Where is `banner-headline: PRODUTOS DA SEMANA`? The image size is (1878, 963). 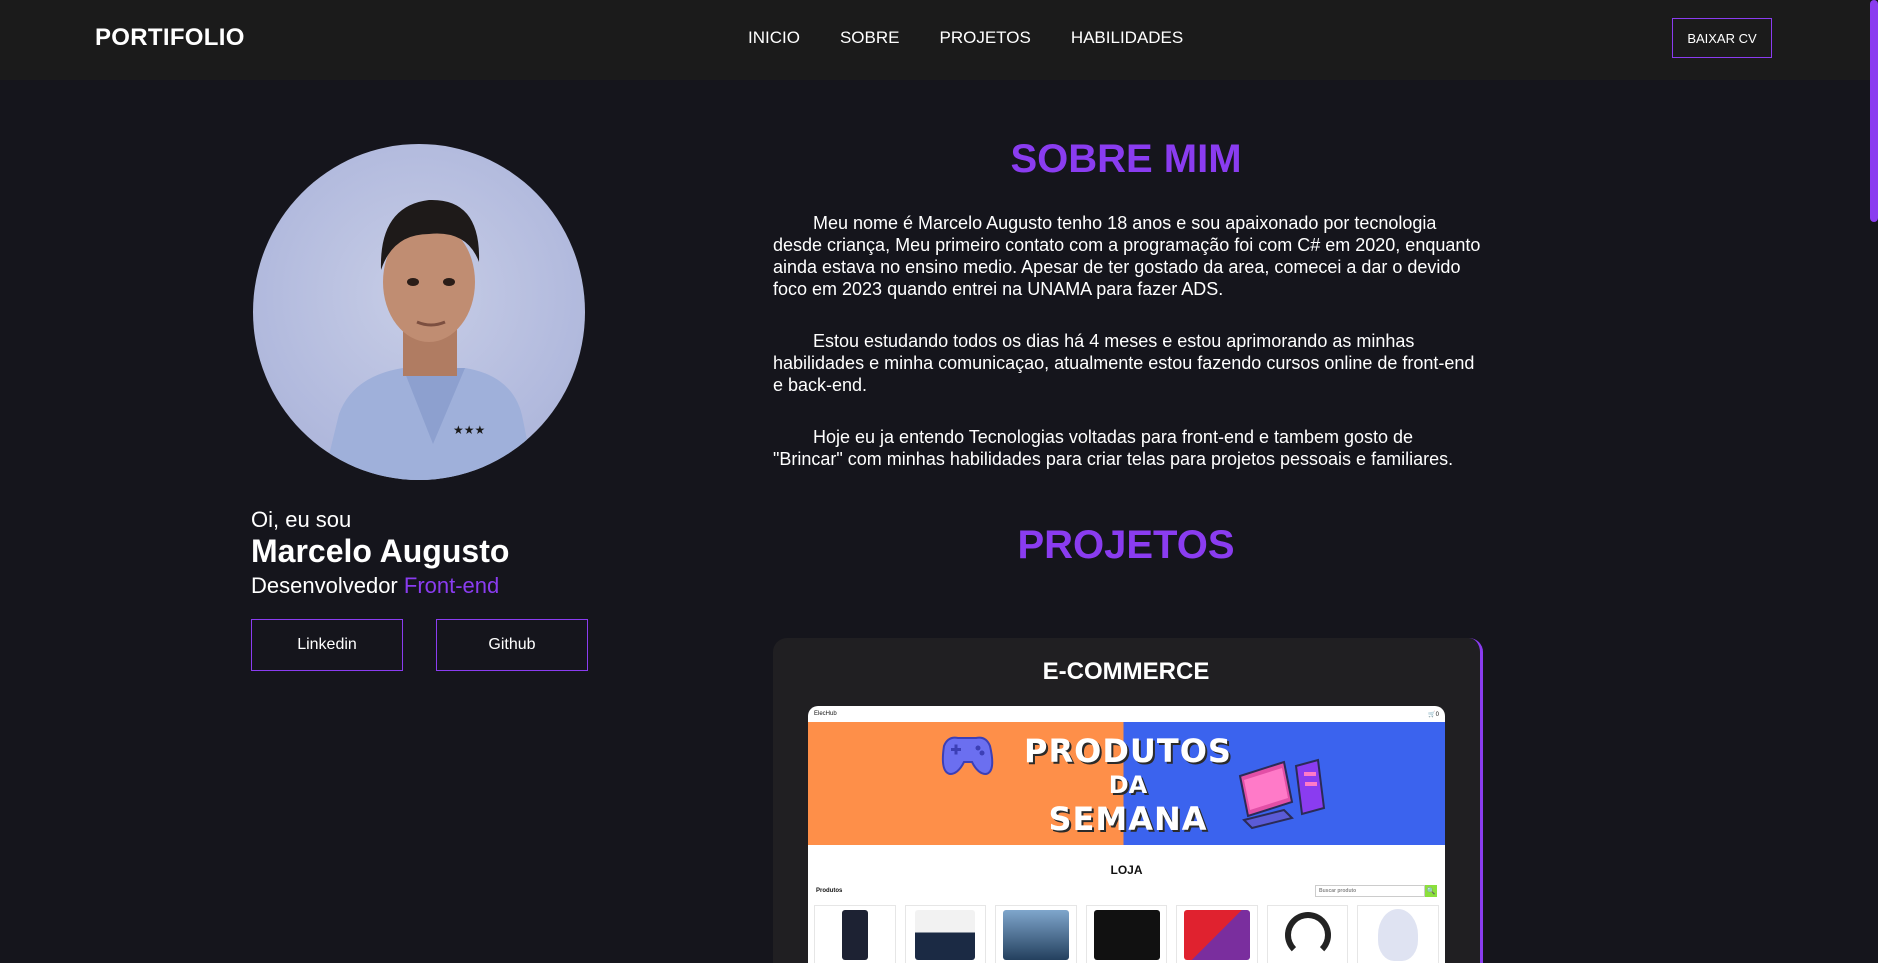
banner-headline: PRODUTOS DA SEMANA is located at coordinates (1128, 785).